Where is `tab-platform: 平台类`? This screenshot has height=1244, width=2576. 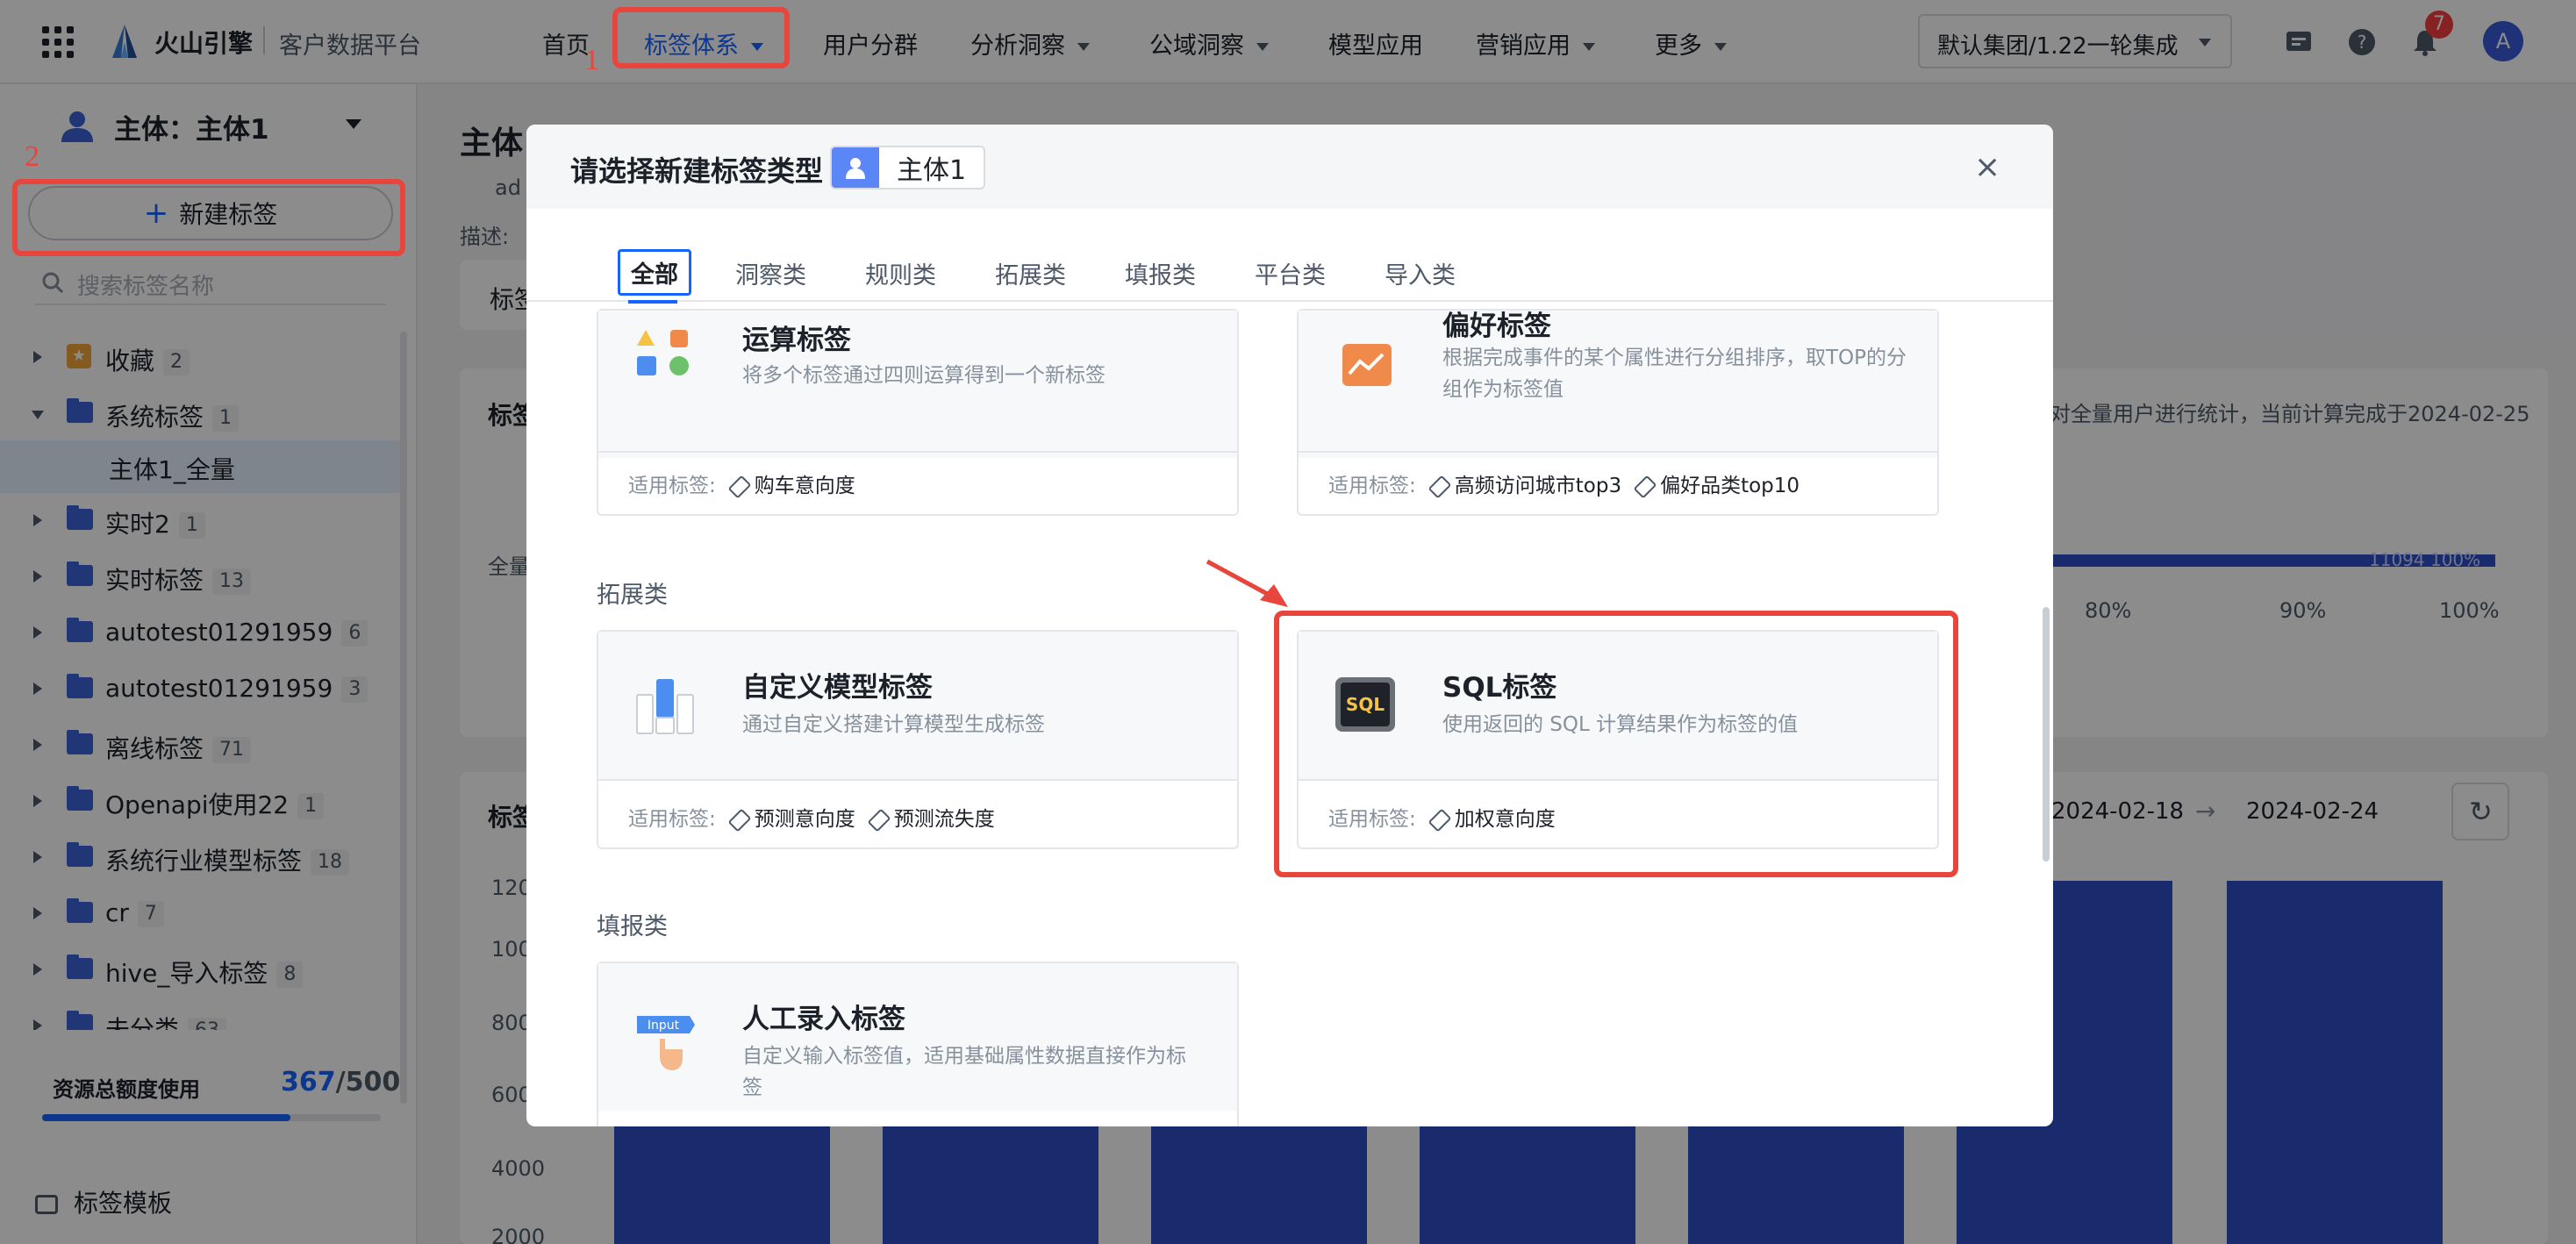 tab-platform: 平台类 is located at coordinates (1290, 273).